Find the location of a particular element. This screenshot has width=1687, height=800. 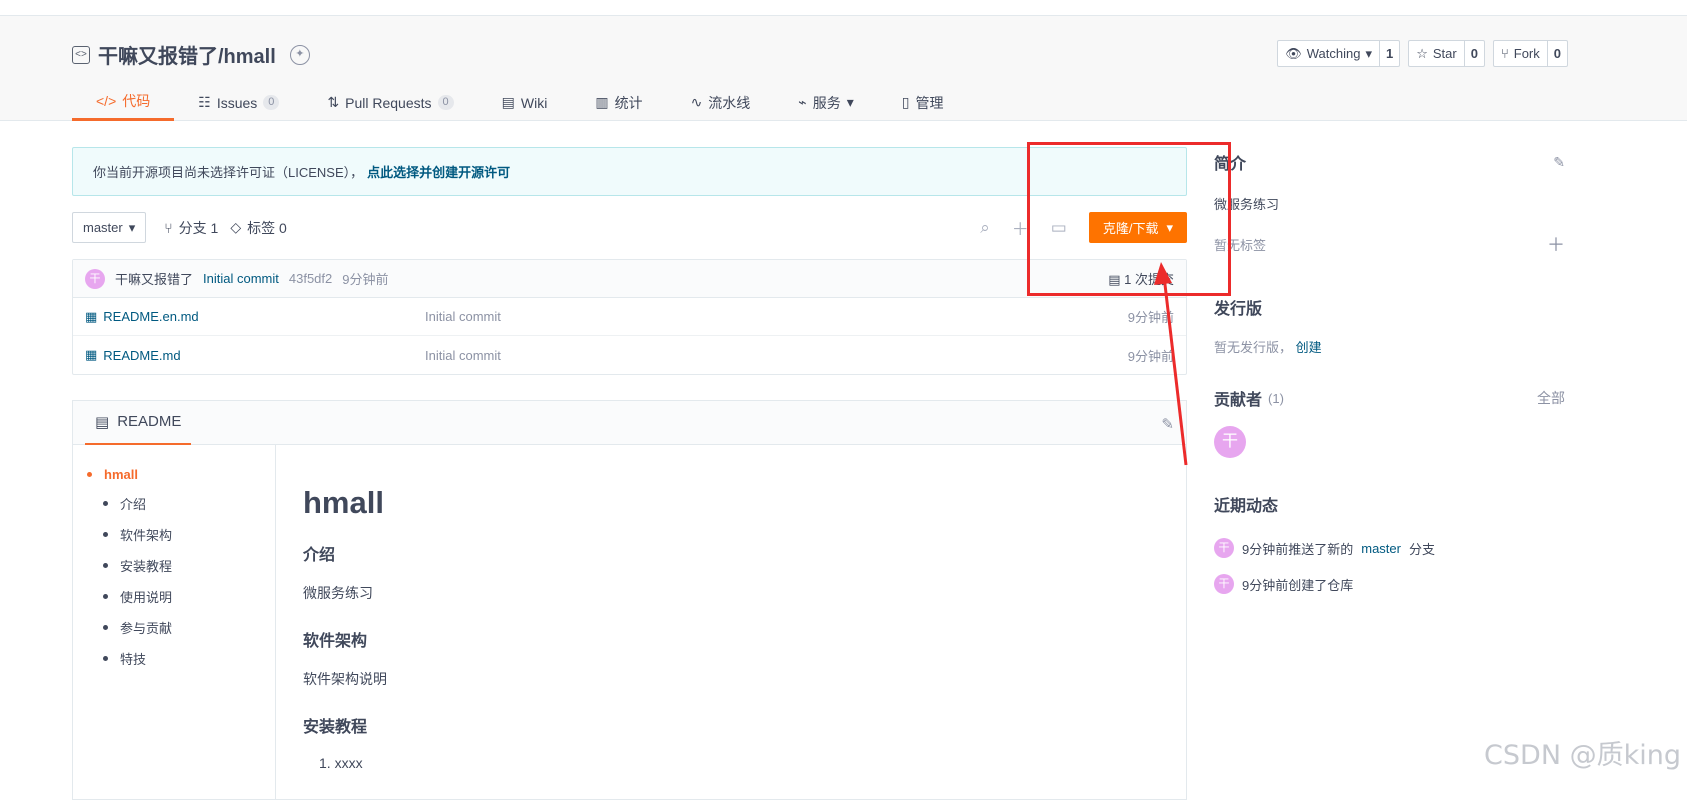

tab-pull-requests: ⇅ Pull Requests 0 is located at coordinates (390, 102).